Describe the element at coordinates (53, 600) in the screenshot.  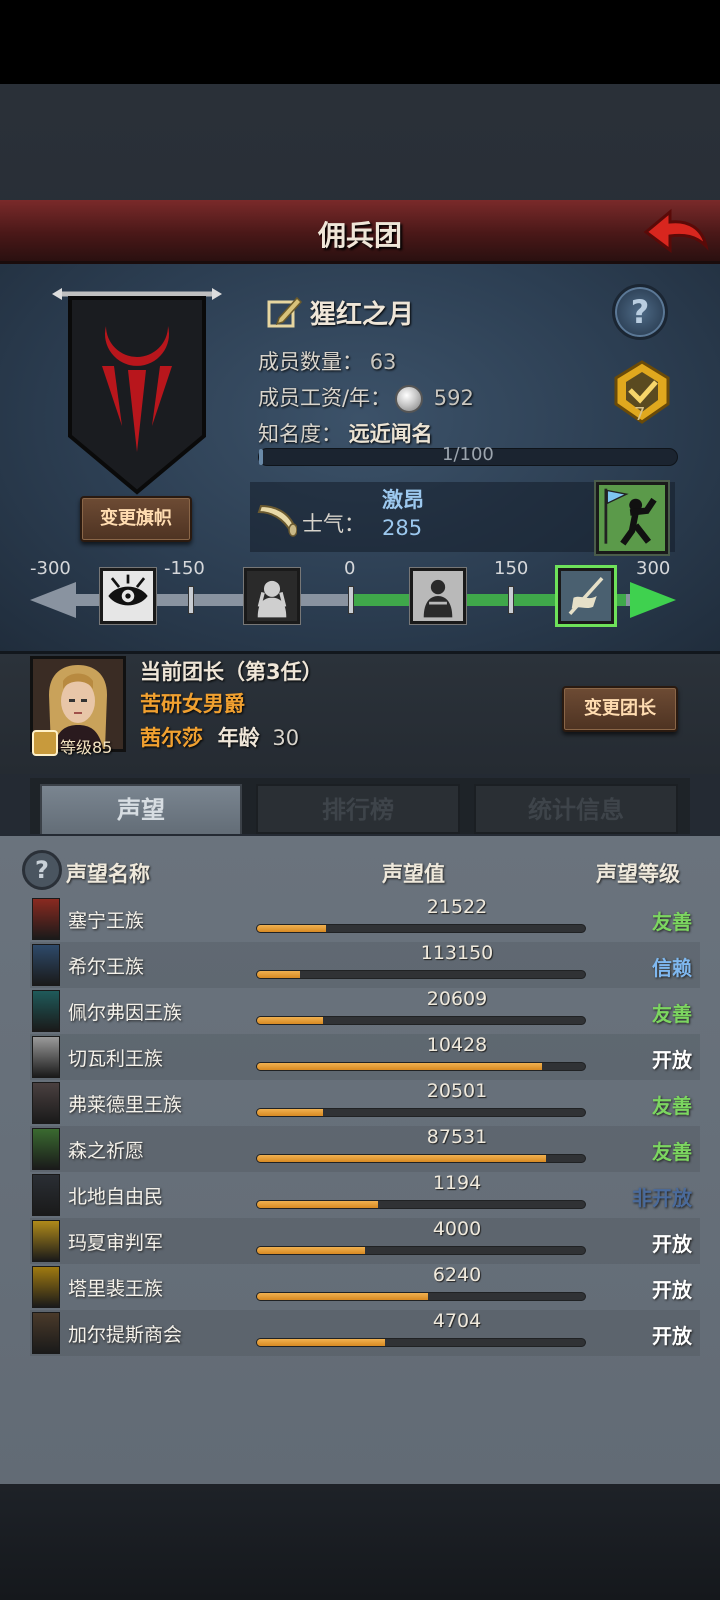
I see `scale-left-arrow` at that location.